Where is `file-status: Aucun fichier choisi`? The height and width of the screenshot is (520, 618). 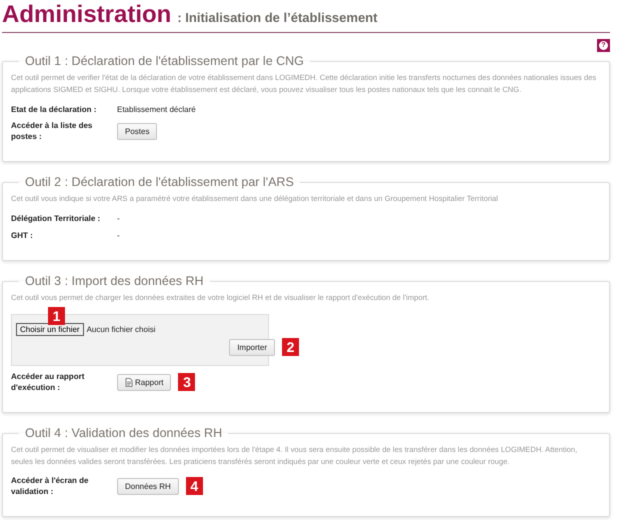
file-status: Aucun fichier choisi is located at coordinates (121, 329).